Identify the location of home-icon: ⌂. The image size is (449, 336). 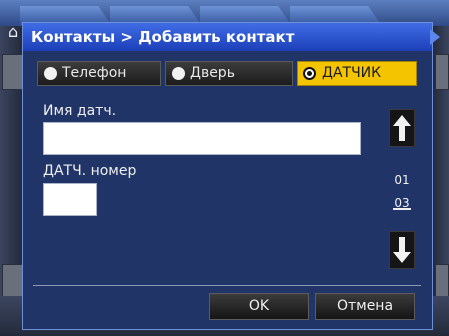
(13, 32).